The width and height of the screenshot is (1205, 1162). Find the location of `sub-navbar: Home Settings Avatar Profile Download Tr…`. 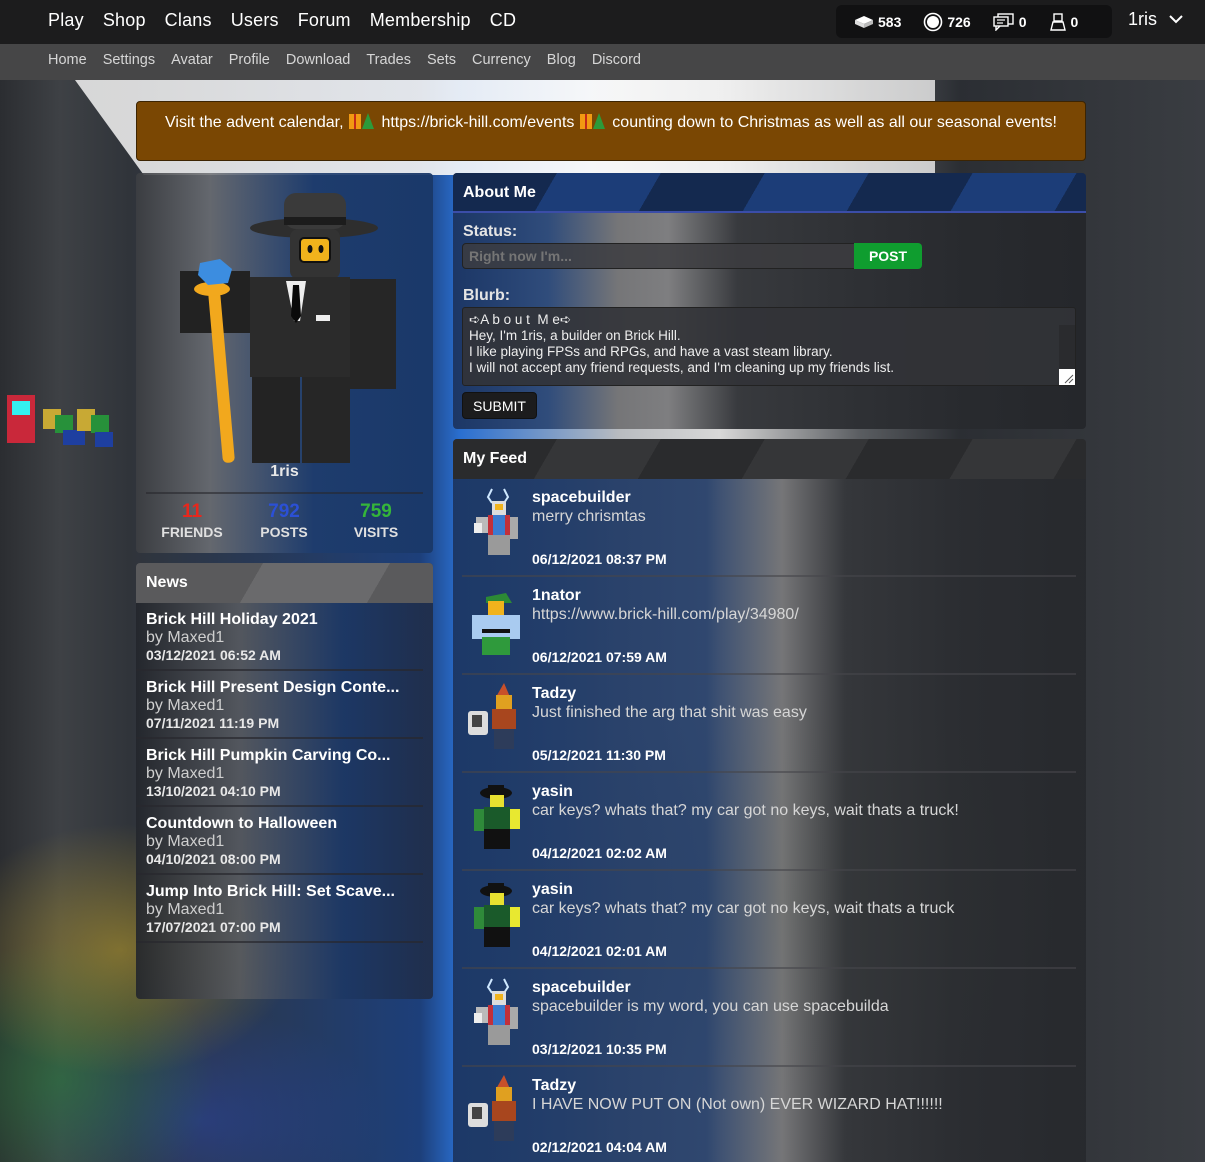

sub-navbar: Home Settings Avatar Profile Download Tr… is located at coordinates (602, 62).